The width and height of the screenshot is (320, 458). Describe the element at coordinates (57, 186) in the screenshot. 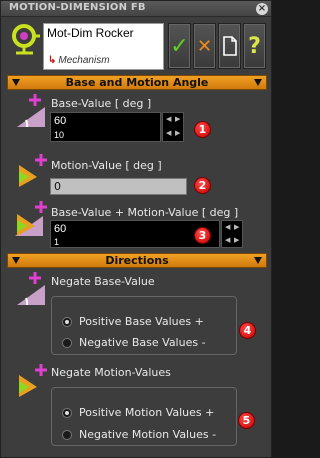

I see `motion-value: 0` at that location.